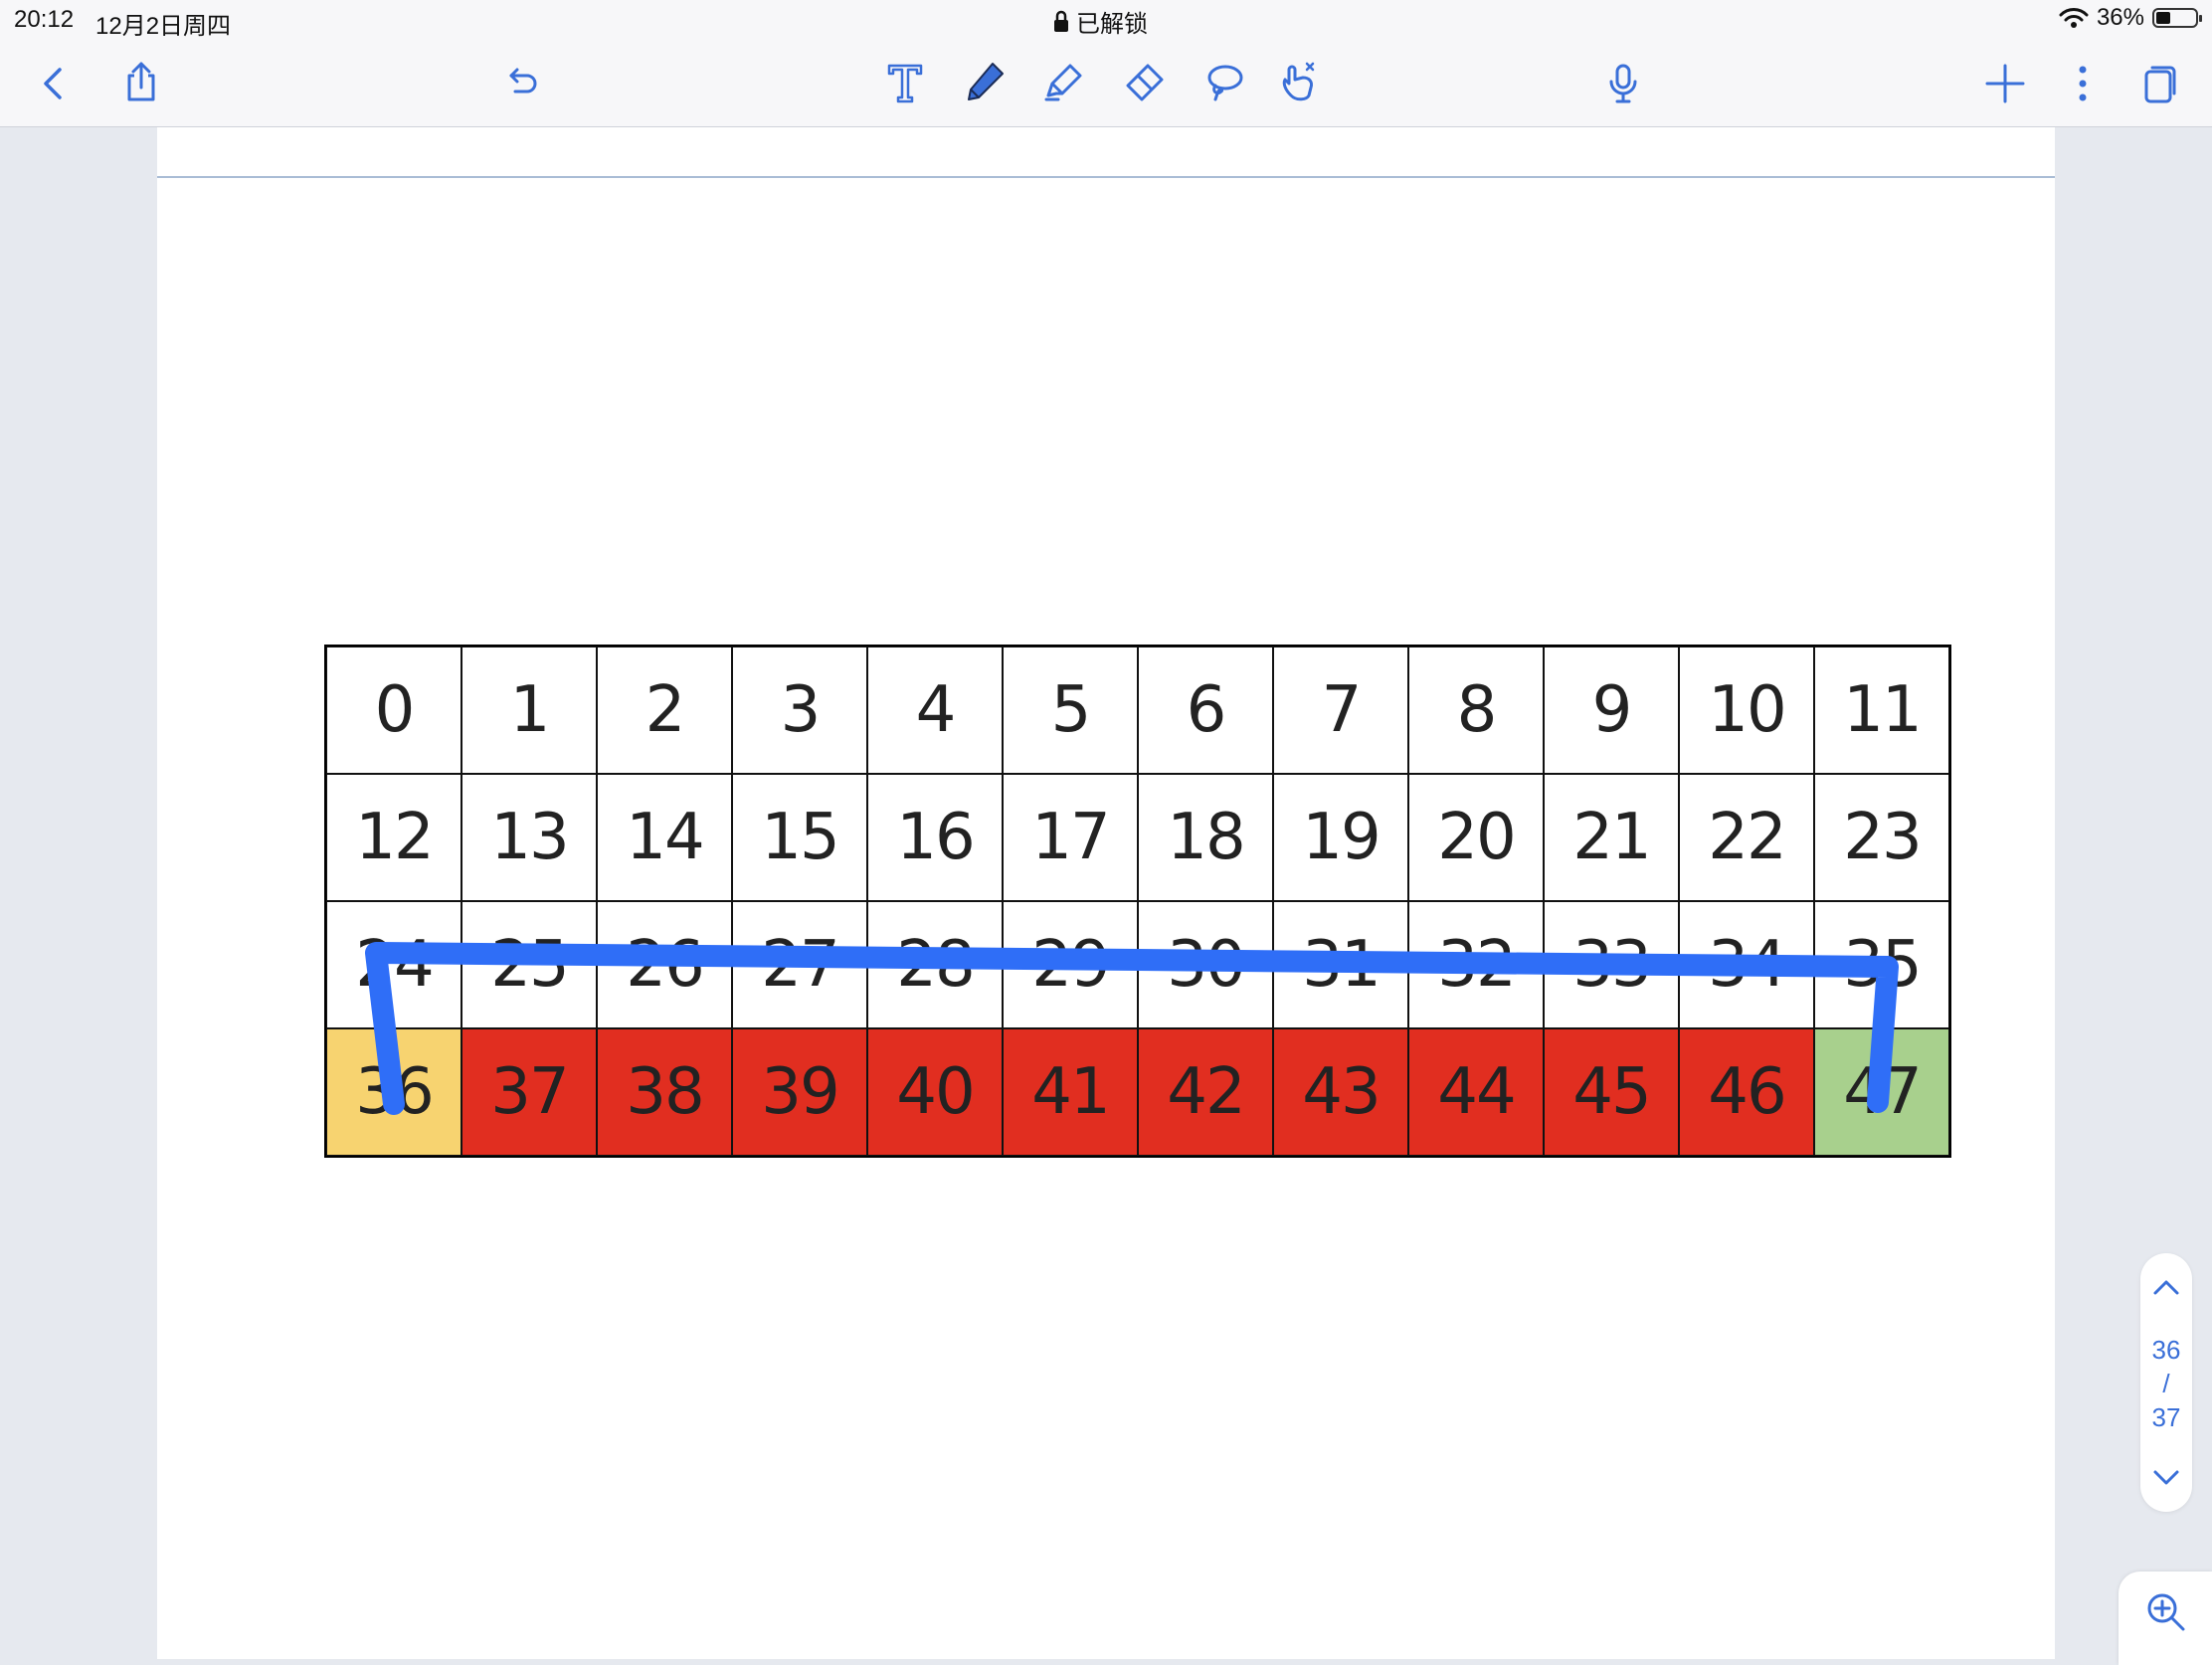 The image size is (2212, 1665). I want to click on grid-cell: 10, so click(1746, 710).